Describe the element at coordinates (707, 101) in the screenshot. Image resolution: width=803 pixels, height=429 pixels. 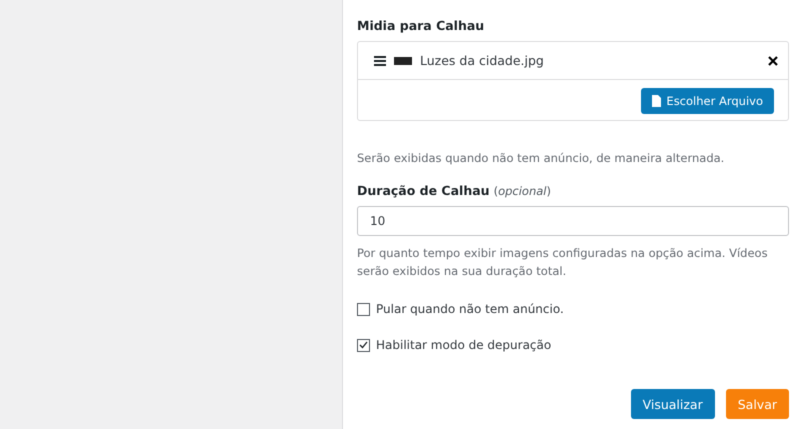
I see `choose-file-button: Escolher Arquivo` at that location.